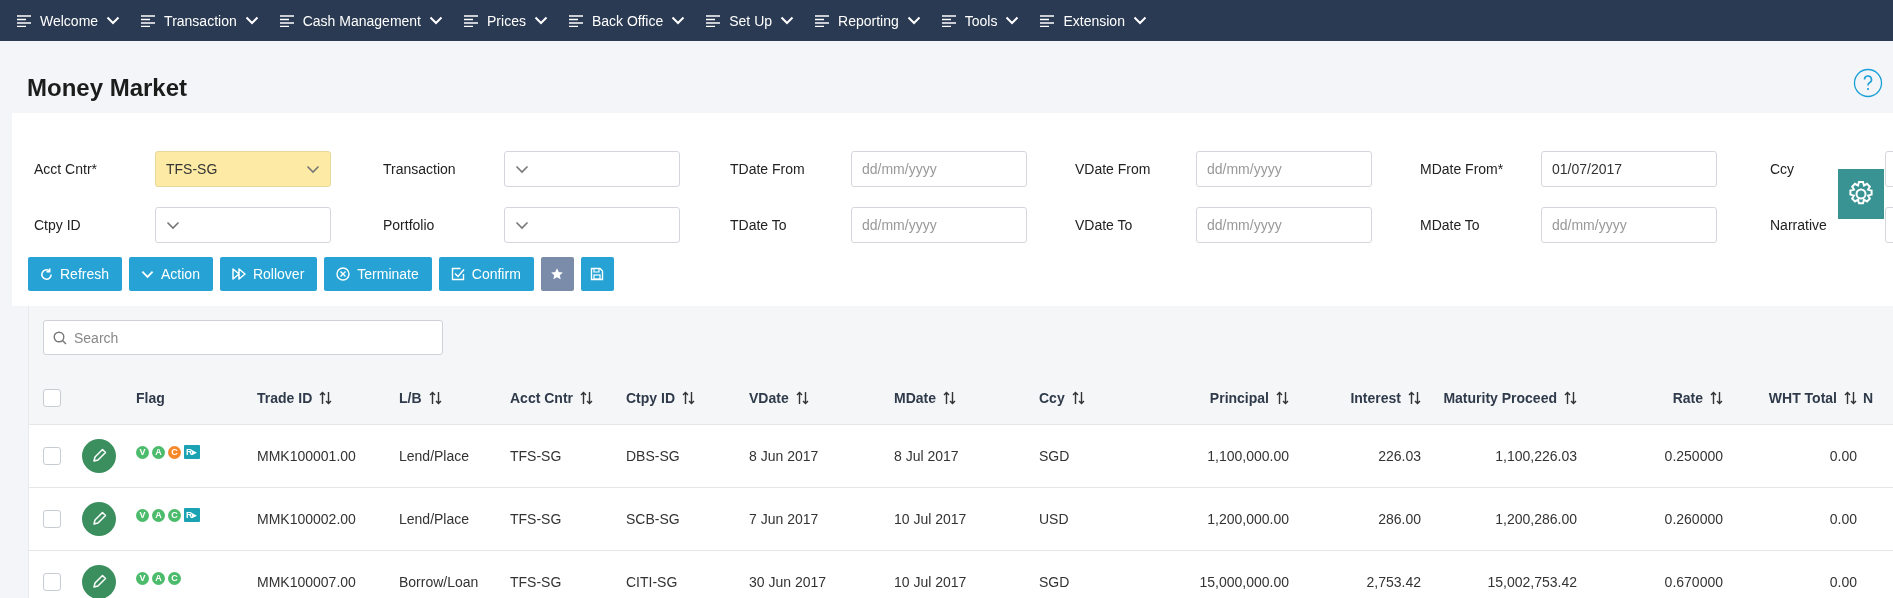 Image resolution: width=1893 pixels, height=598 pixels. Describe the element at coordinates (1799, 225) in the screenshot. I see `filter-label: Narrative` at that location.